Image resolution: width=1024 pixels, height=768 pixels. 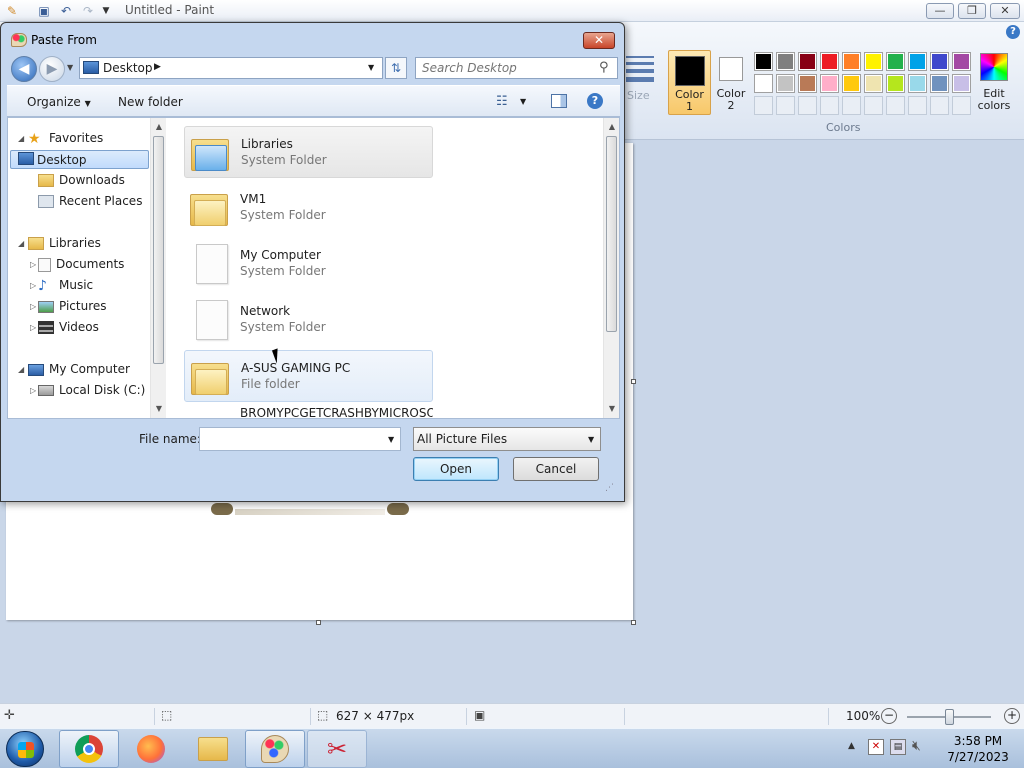 What do you see at coordinates (70, 67) in the screenshot?
I see `recent-pages-dropdown: ▼` at bounding box center [70, 67].